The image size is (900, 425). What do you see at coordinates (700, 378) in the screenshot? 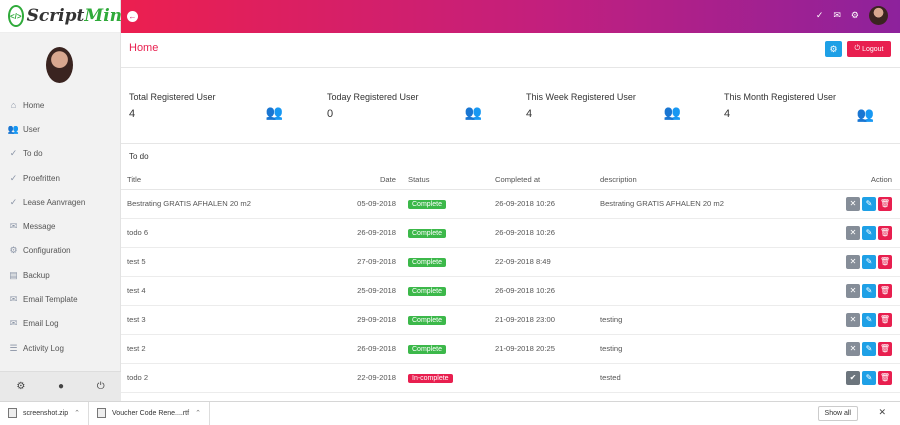
I see `cell-description: tested` at bounding box center [700, 378].